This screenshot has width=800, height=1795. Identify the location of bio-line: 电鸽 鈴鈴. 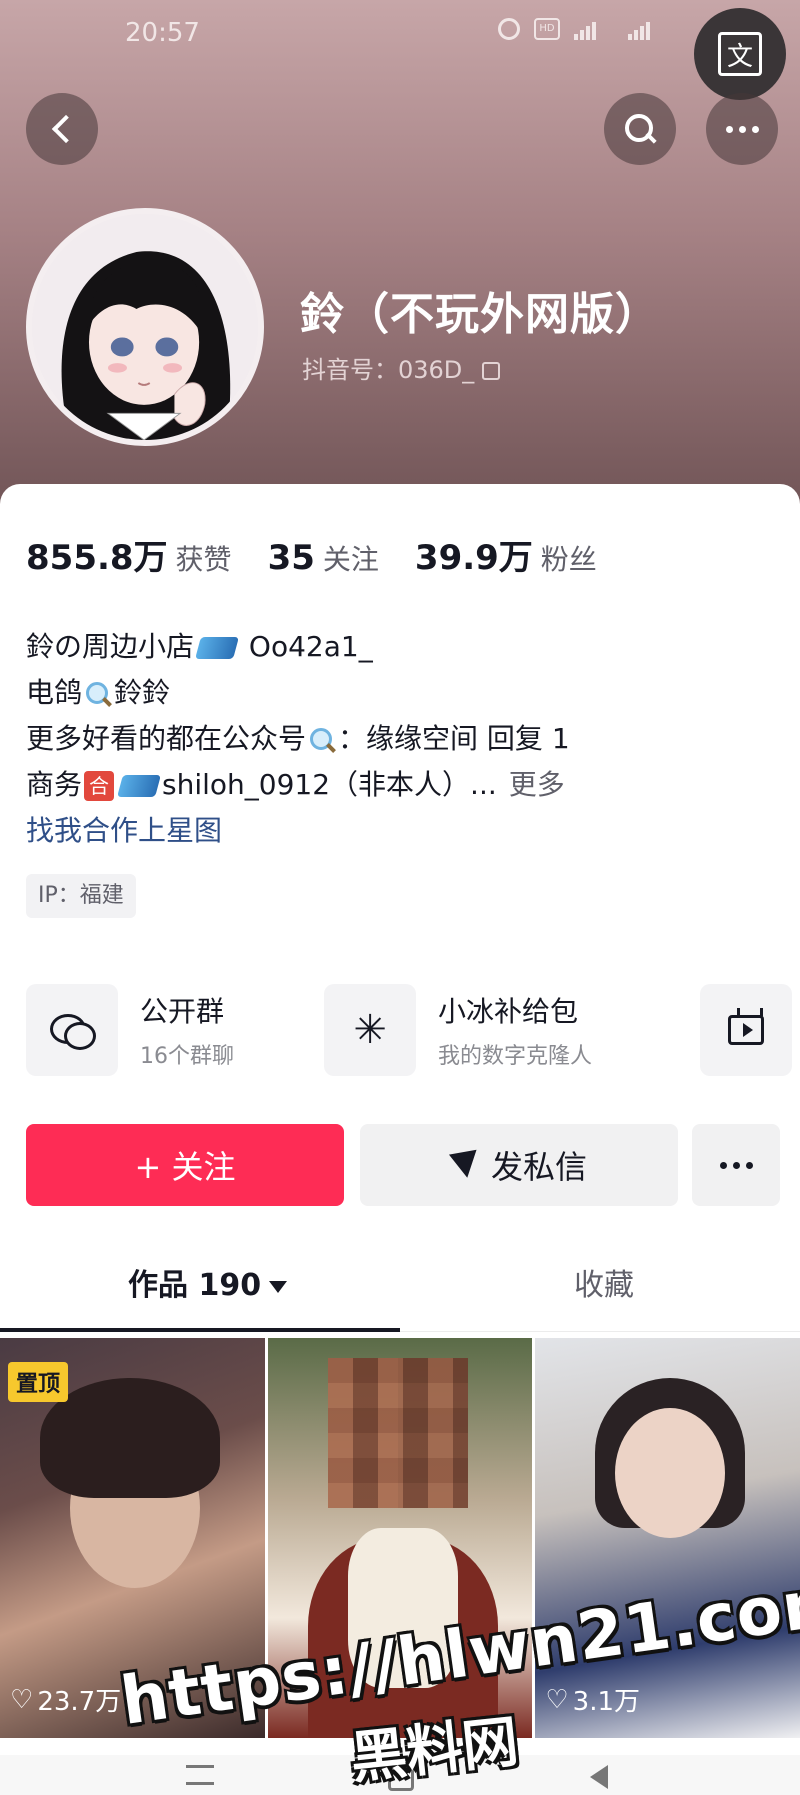
(298, 693).